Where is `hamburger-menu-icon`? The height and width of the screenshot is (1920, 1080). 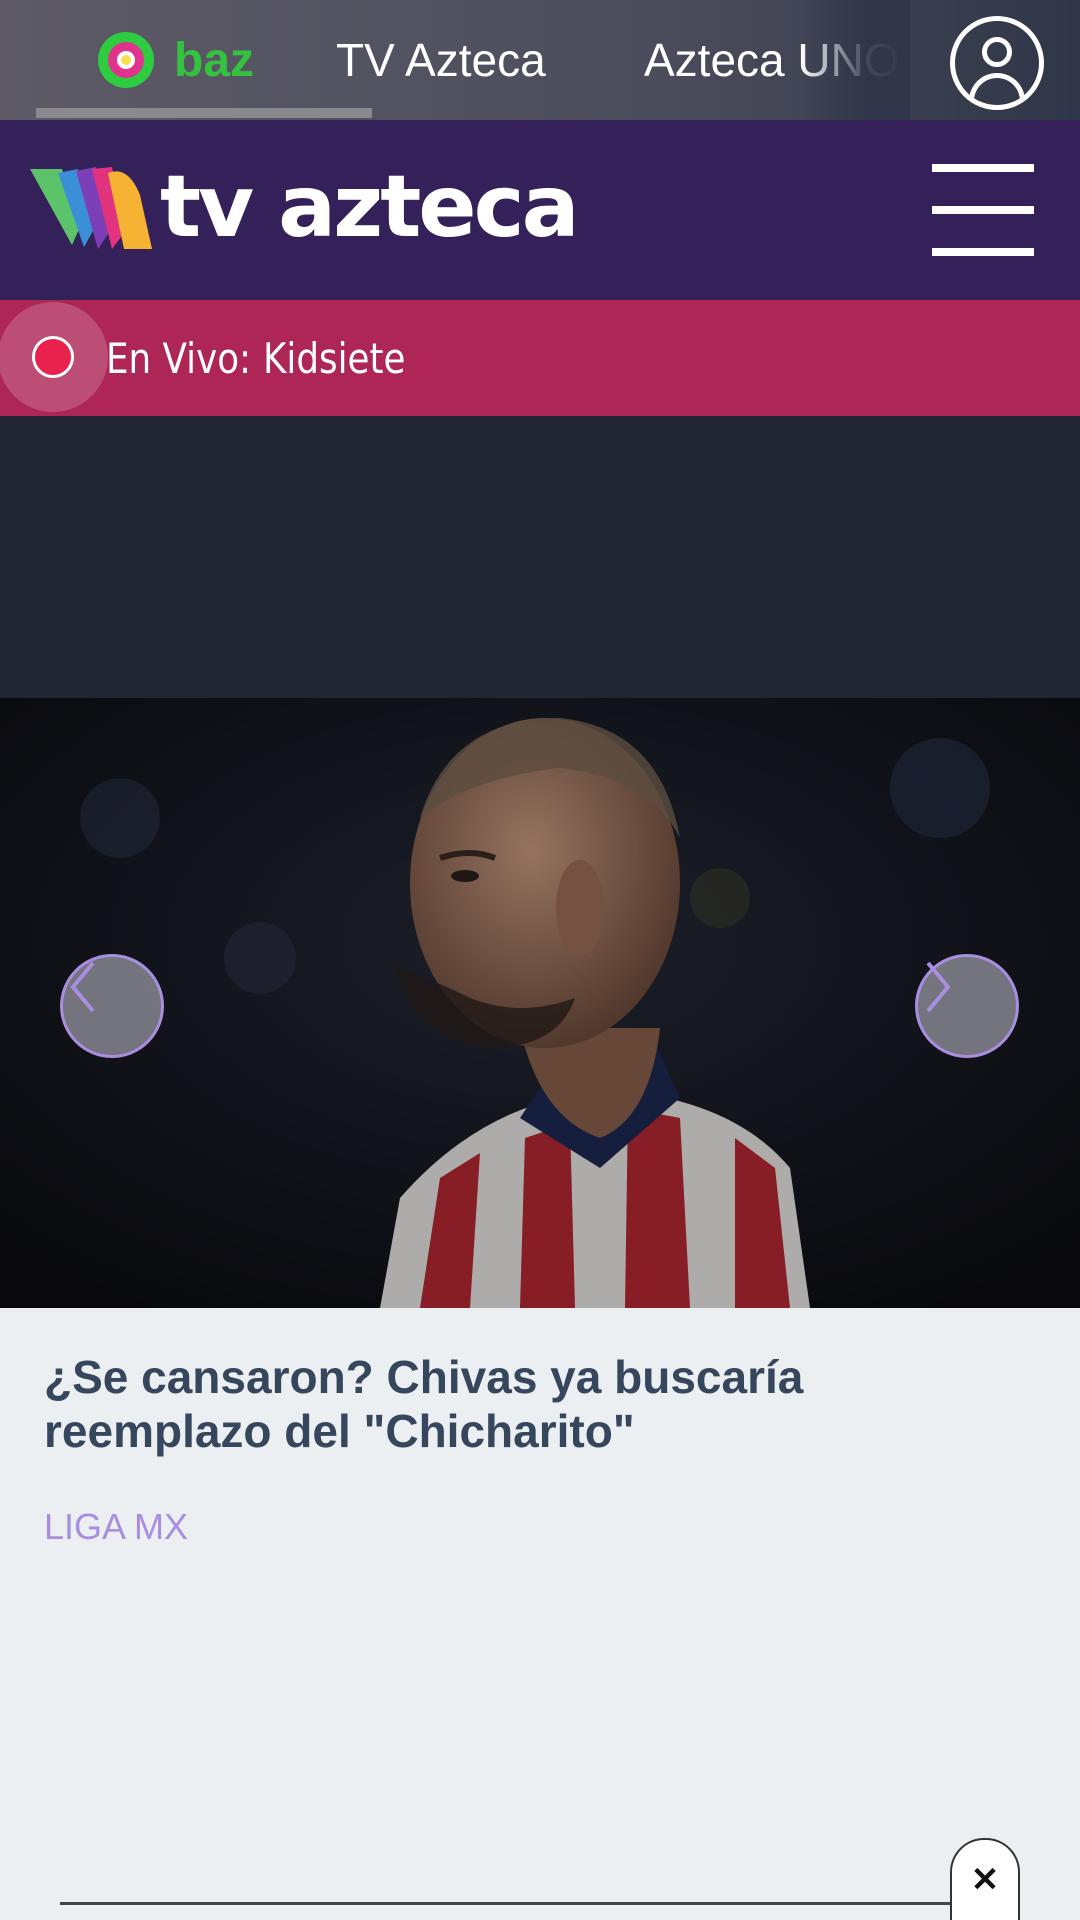
hamburger-menu-icon is located at coordinates (984, 209).